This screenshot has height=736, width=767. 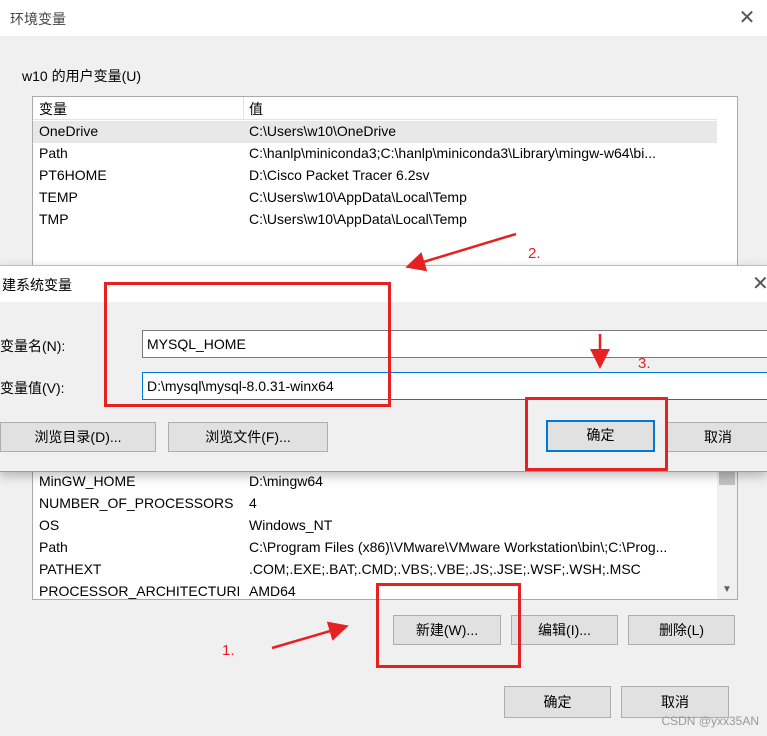 I want to click on watermark: CSDN @yxx35AN, so click(x=710, y=721).